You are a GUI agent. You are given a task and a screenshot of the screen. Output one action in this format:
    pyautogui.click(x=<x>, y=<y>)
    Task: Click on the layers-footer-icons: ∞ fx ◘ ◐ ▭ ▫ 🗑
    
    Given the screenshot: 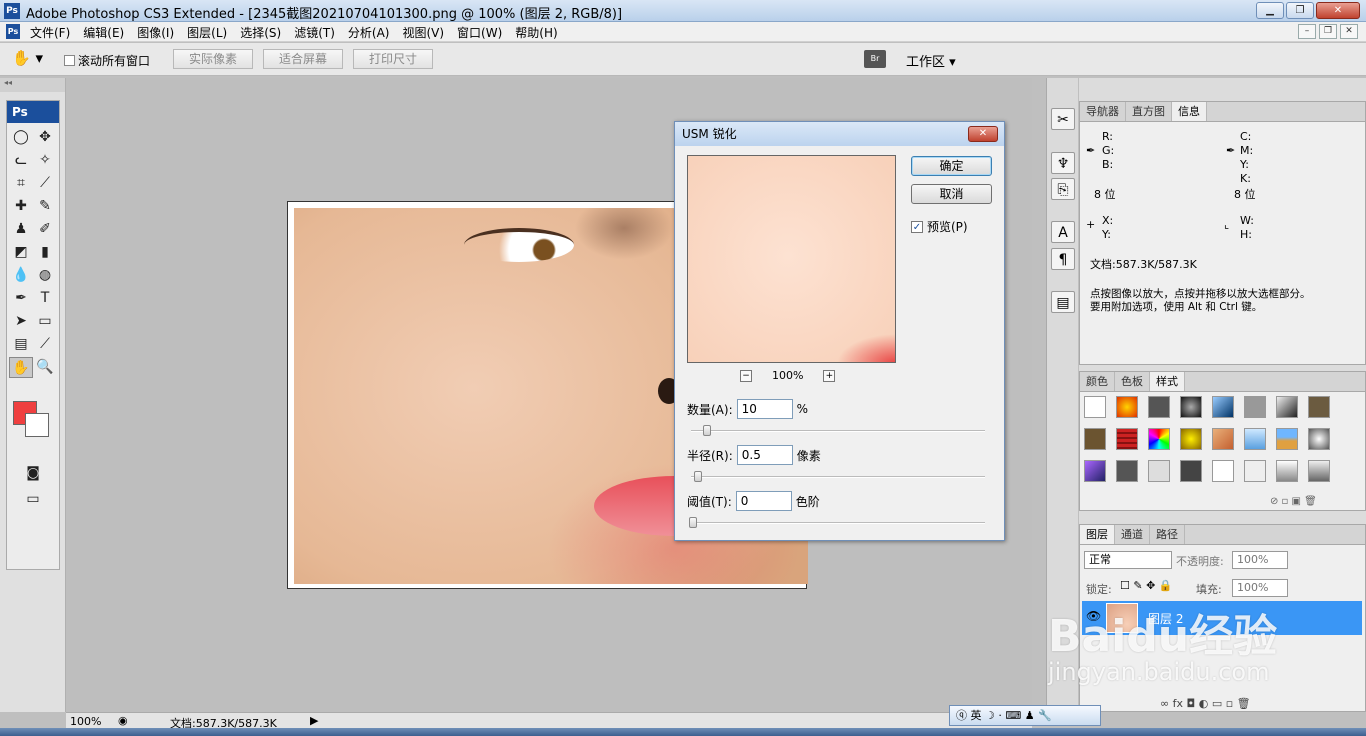 What is the action you would take?
    pyautogui.click(x=1205, y=703)
    